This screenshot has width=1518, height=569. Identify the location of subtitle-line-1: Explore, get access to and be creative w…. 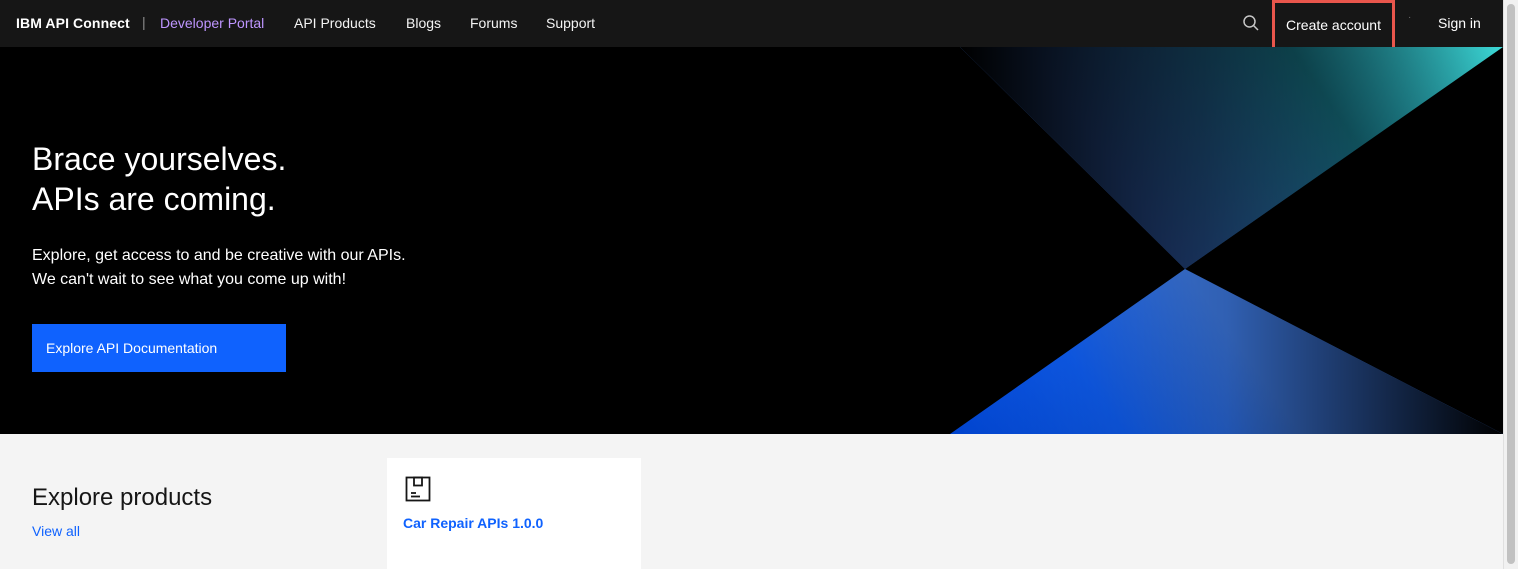
(219, 255).